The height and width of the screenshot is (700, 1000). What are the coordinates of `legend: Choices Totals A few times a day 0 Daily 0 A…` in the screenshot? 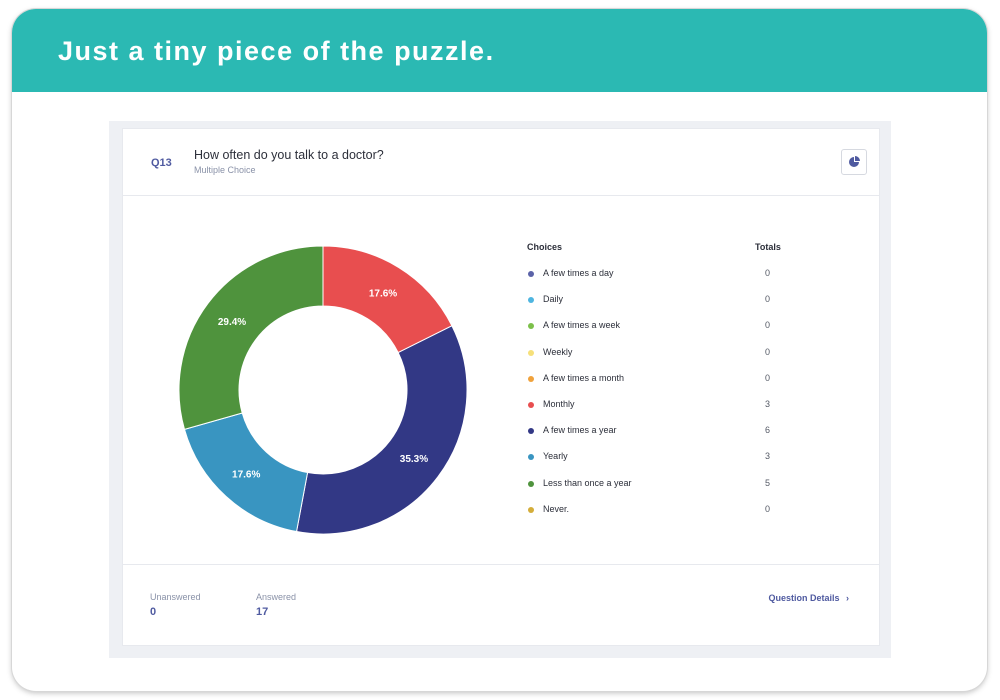 It's located at (677, 386).